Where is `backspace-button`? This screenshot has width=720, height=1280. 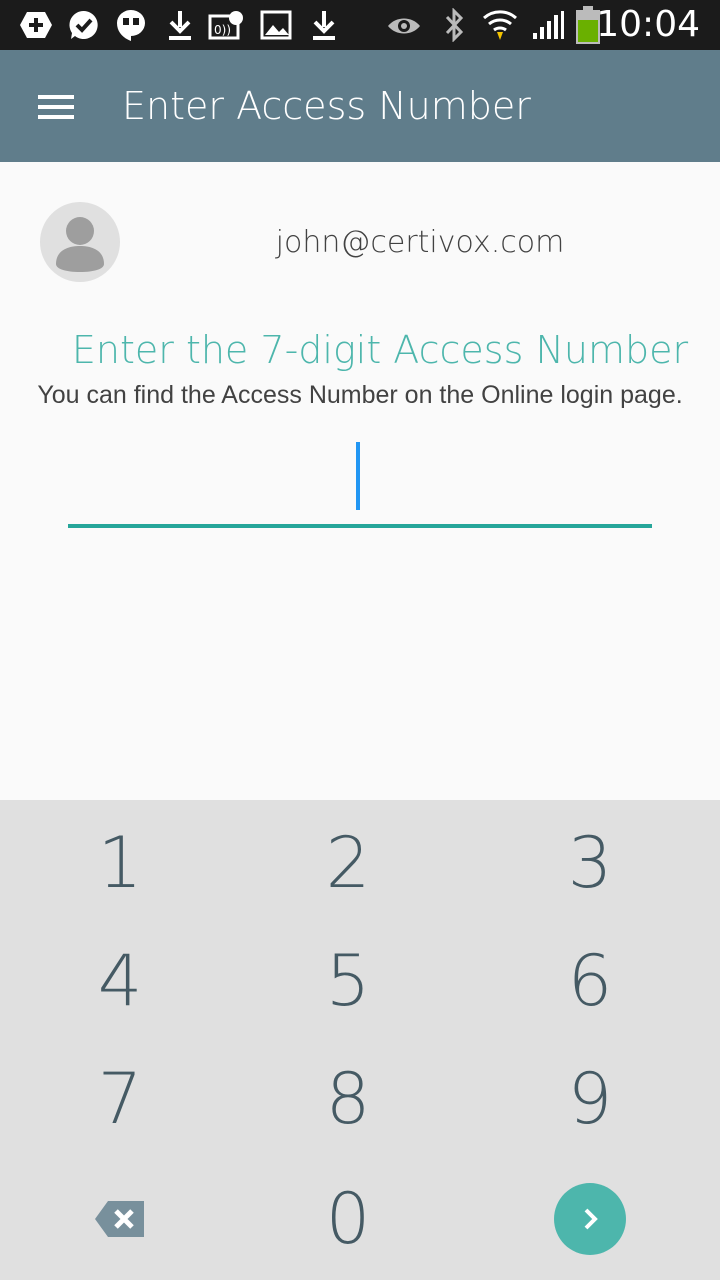 backspace-button is located at coordinates (120, 1219).